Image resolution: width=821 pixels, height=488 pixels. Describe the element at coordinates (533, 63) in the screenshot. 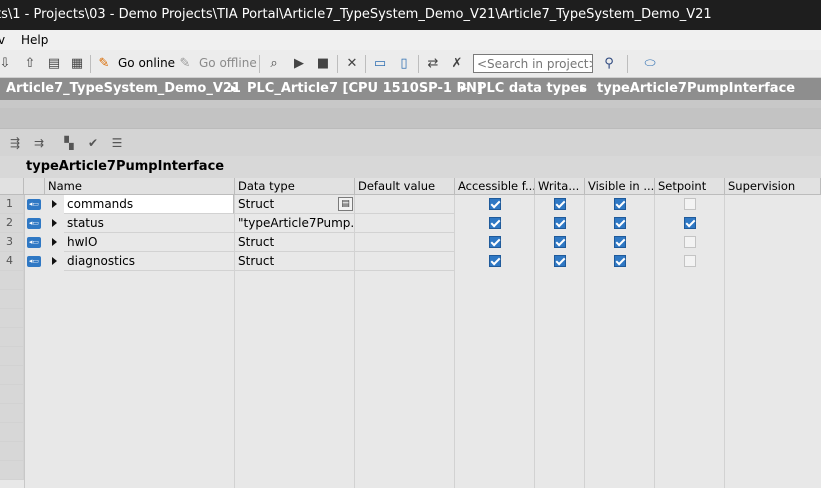

I see `search-project-input` at that location.